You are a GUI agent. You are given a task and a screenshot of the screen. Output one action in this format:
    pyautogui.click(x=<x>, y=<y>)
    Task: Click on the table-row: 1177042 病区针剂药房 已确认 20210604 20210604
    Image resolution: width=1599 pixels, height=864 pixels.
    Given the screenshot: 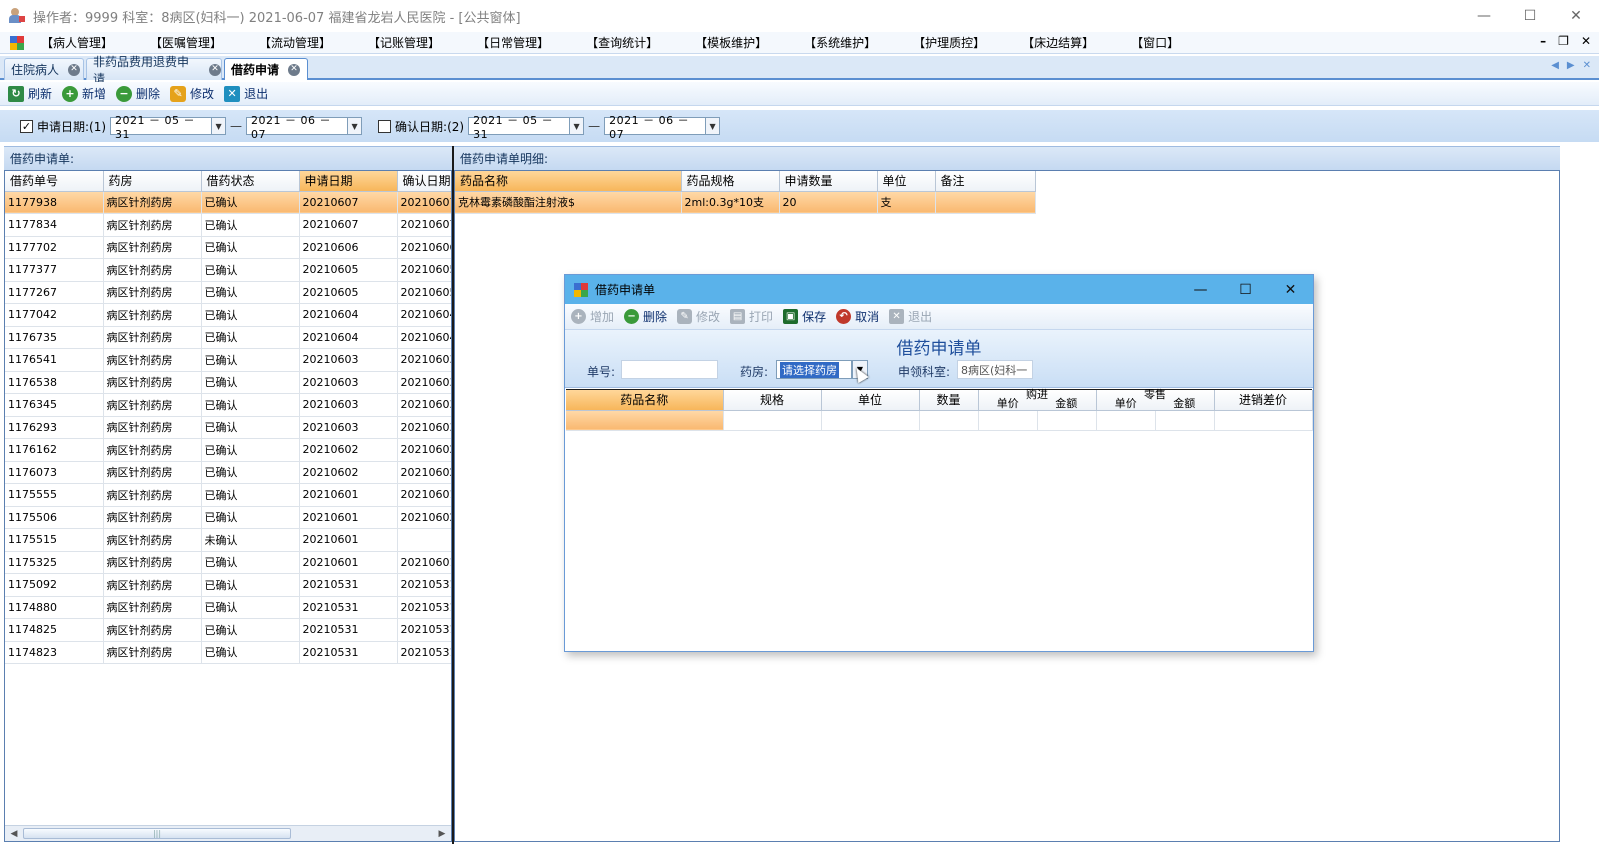 What is the action you would take?
    pyautogui.click(x=228, y=315)
    